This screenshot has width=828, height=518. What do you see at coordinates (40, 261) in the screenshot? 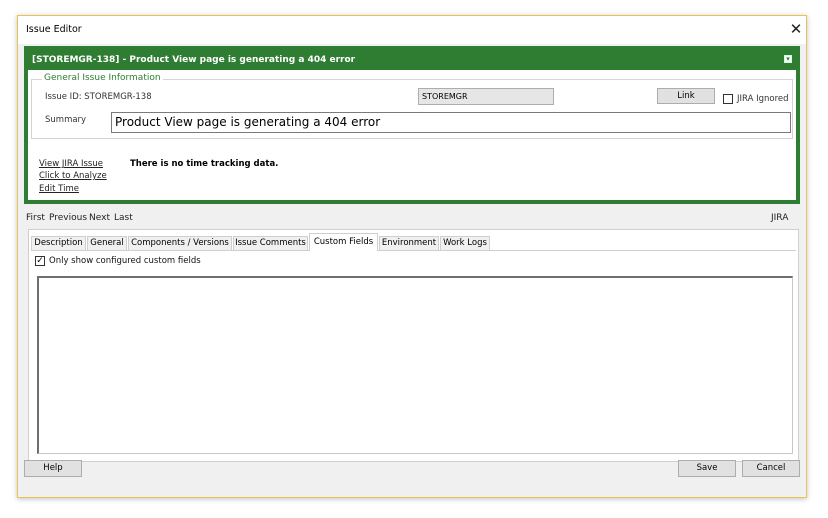
I see `only-configured-checkbox: ✓` at bounding box center [40, 261].